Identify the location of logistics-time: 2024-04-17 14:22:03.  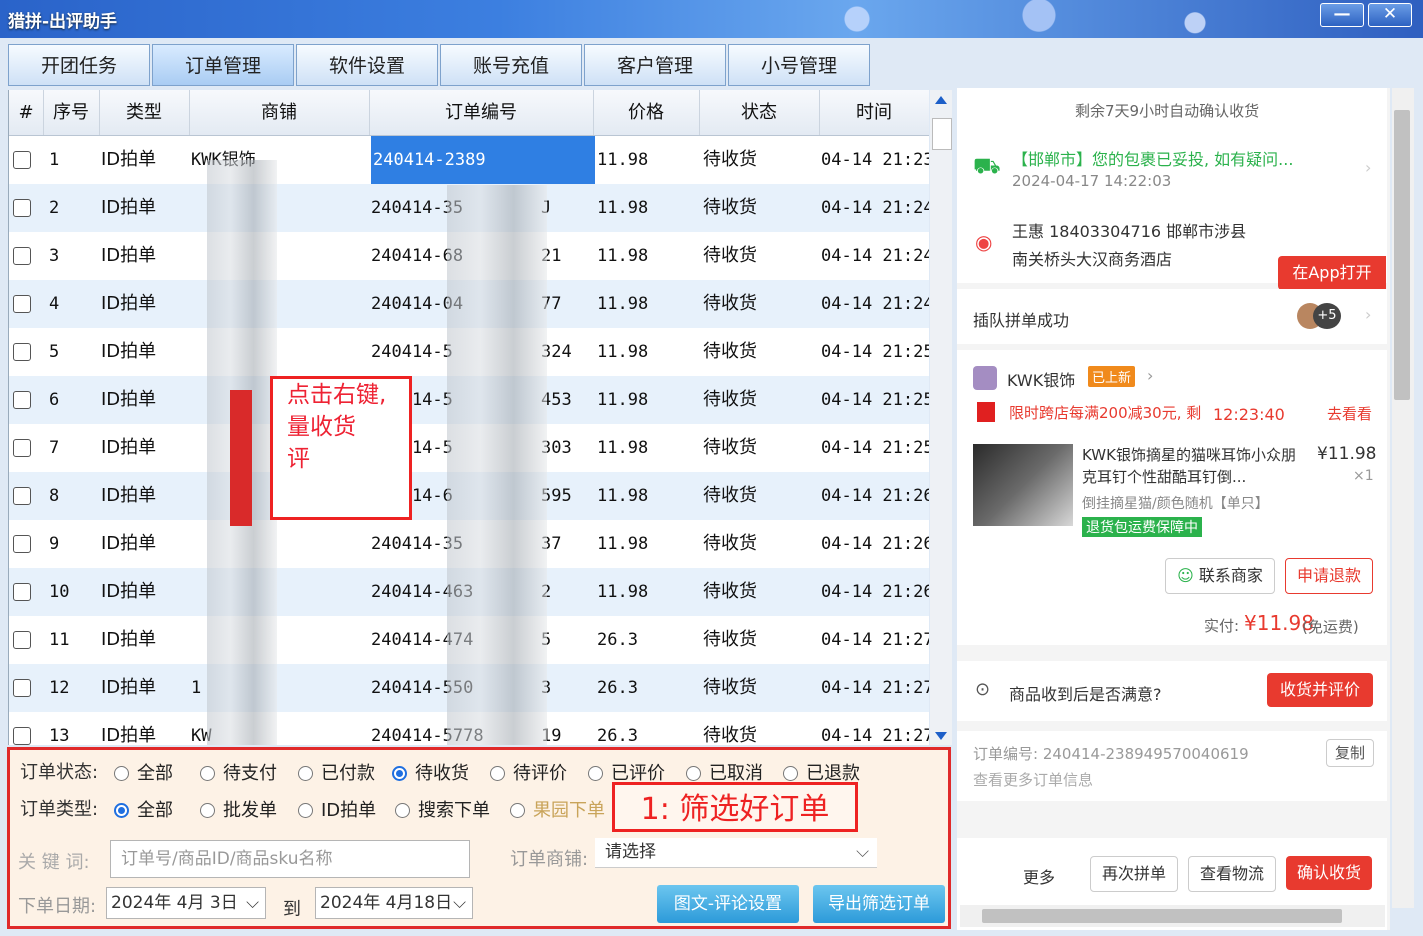
(1092, 181).